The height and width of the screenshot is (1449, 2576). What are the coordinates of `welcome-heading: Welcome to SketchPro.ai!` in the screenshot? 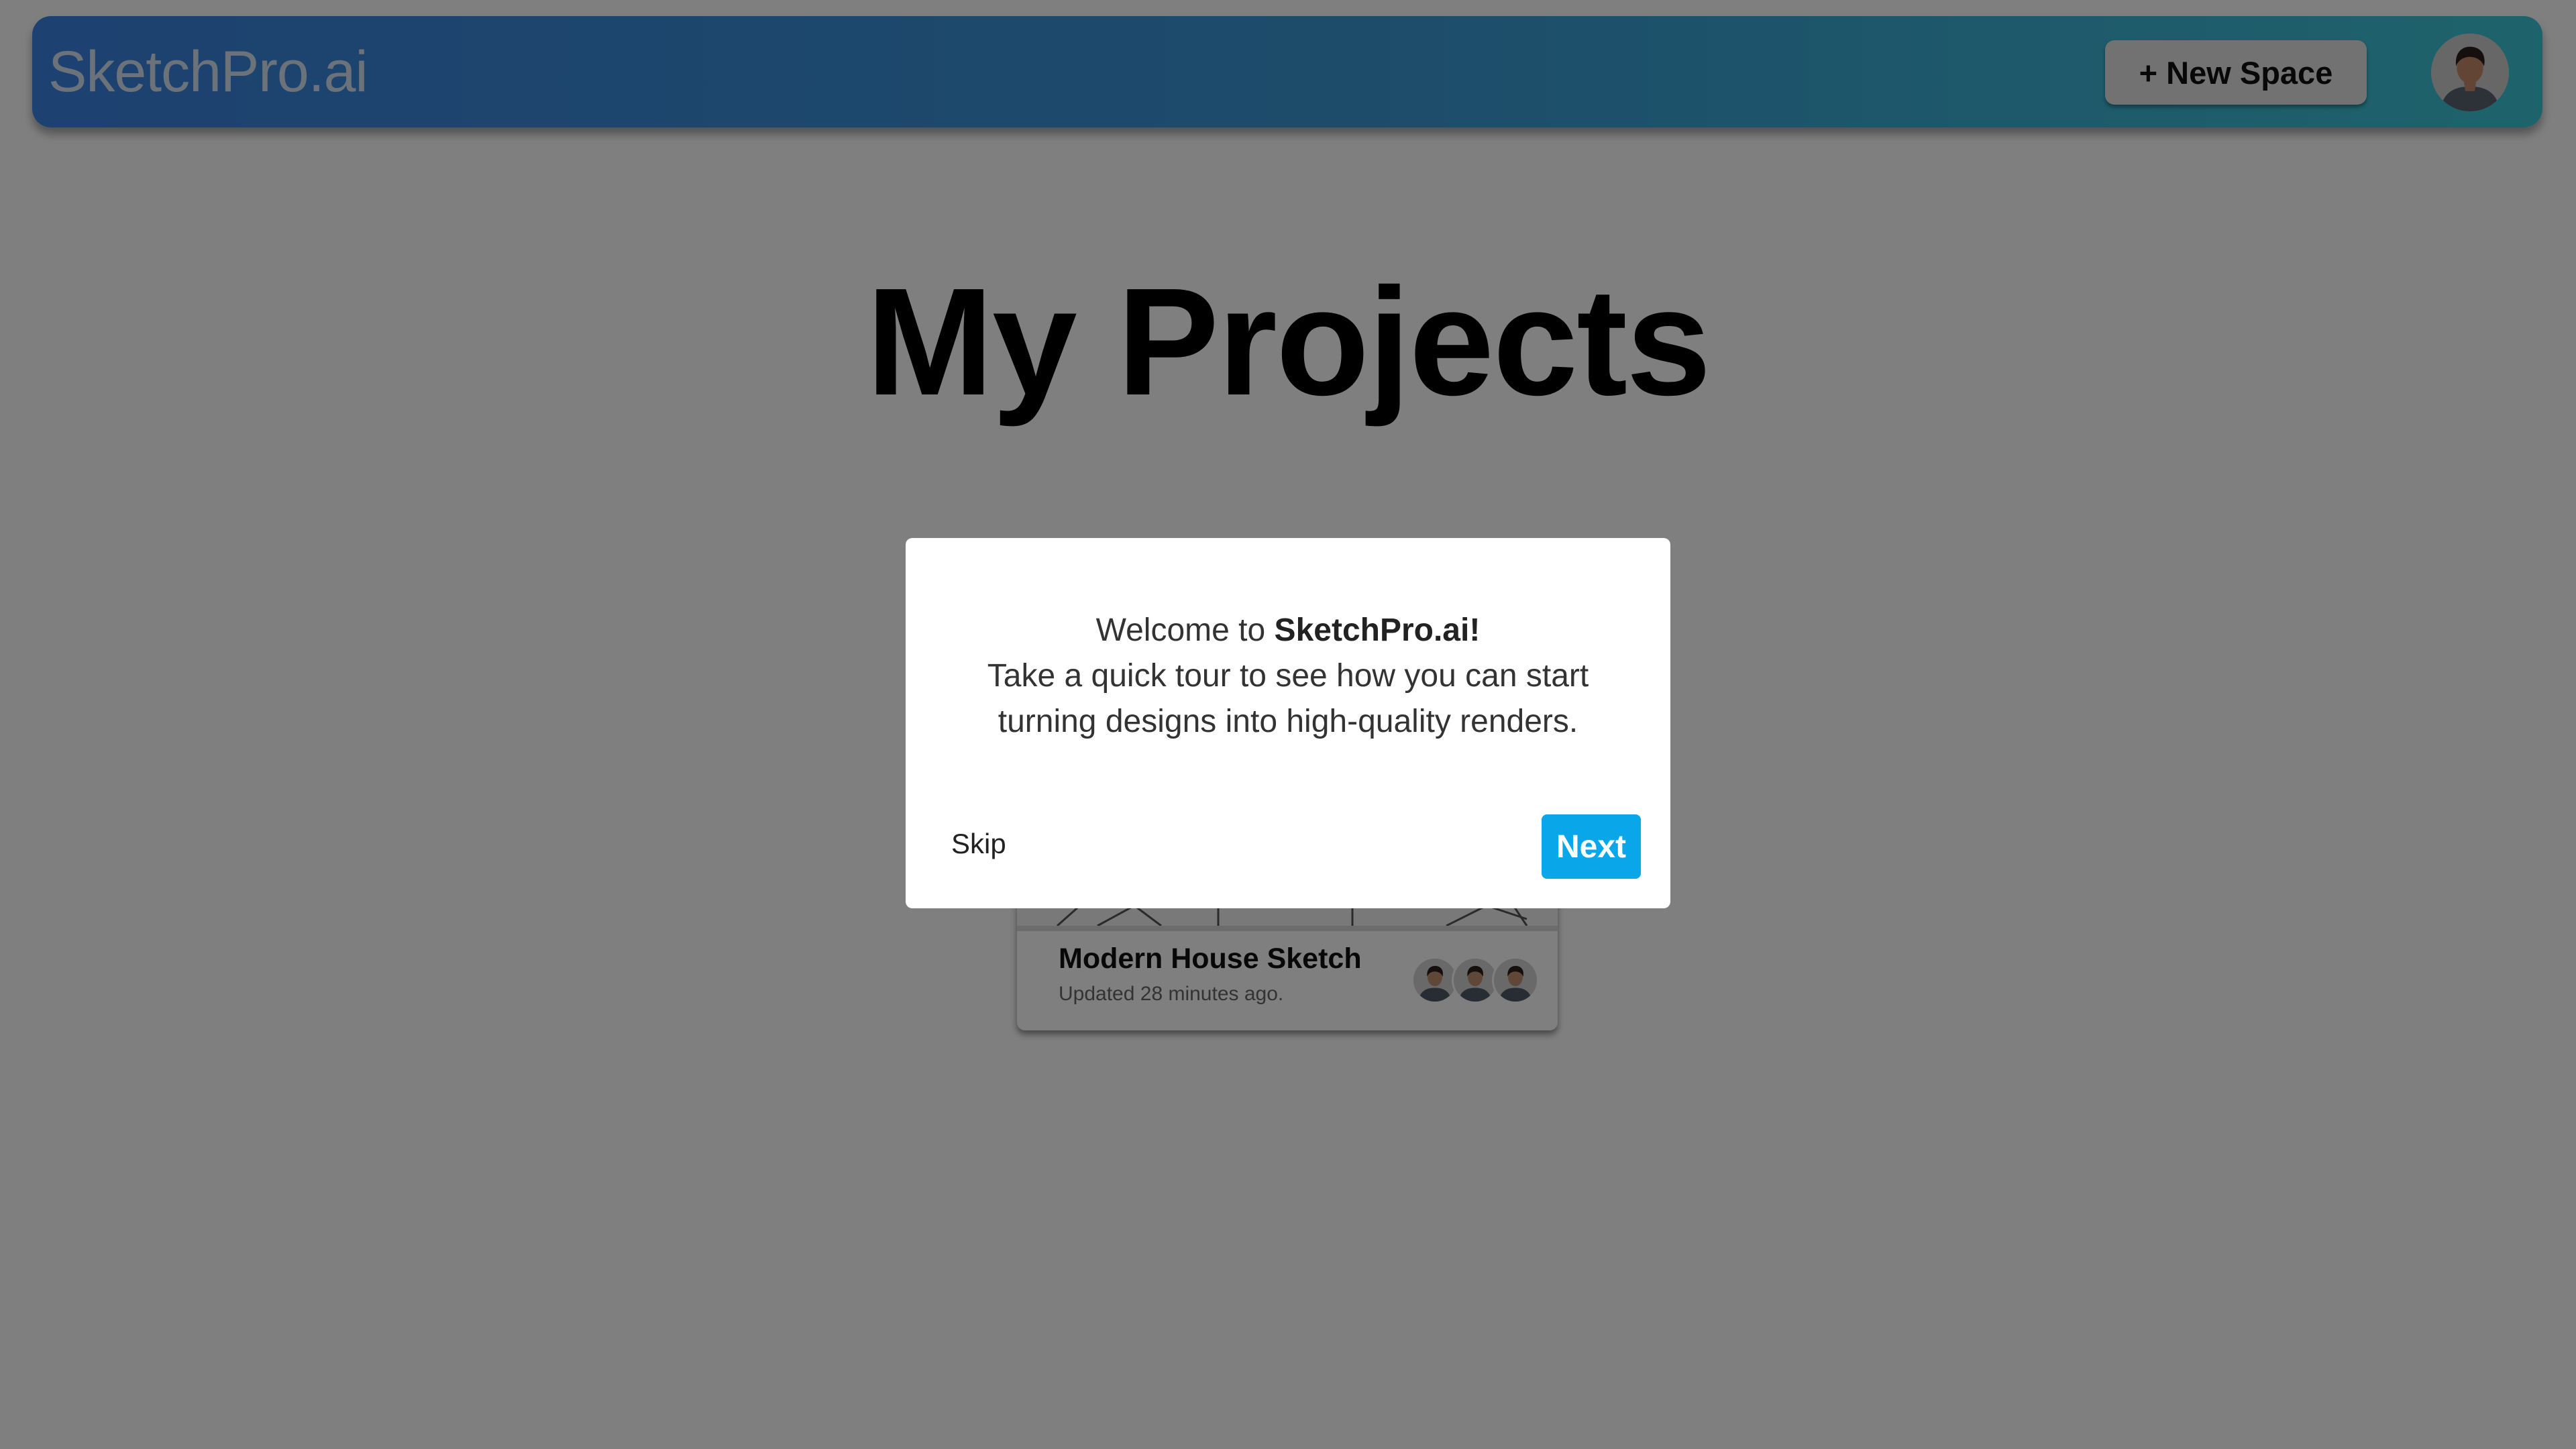 It's located at (1288, 630).